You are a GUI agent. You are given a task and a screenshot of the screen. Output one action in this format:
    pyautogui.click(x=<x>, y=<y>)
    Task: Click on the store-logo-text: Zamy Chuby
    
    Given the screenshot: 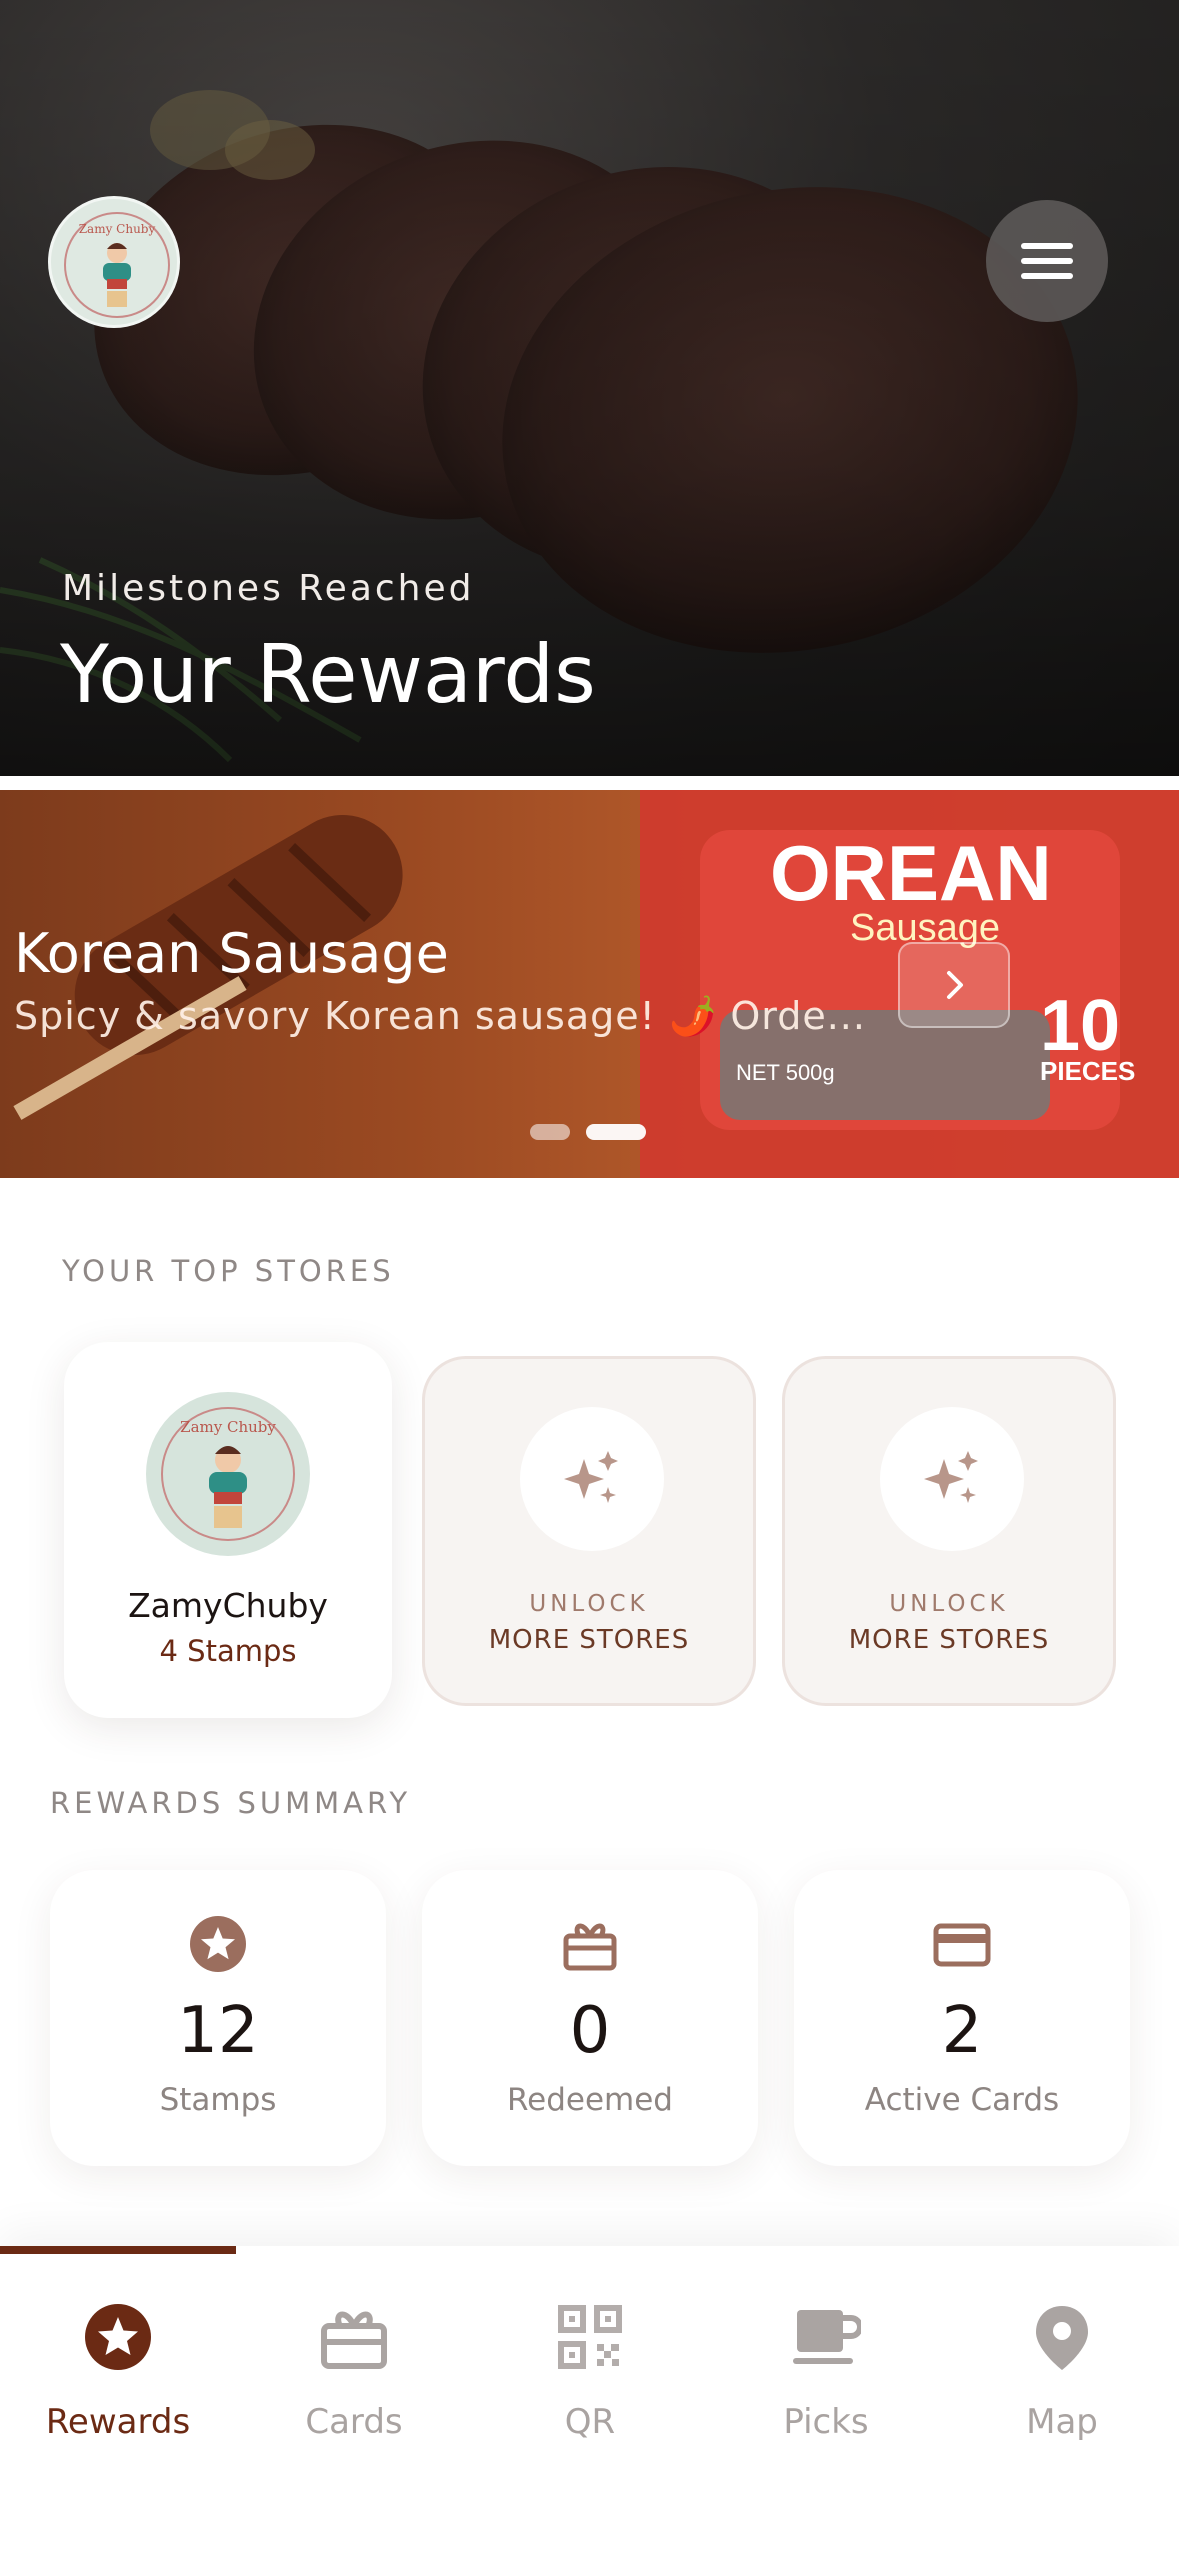 What is the action you would take?
    pyautogui.click(x=228, y=1427)
    